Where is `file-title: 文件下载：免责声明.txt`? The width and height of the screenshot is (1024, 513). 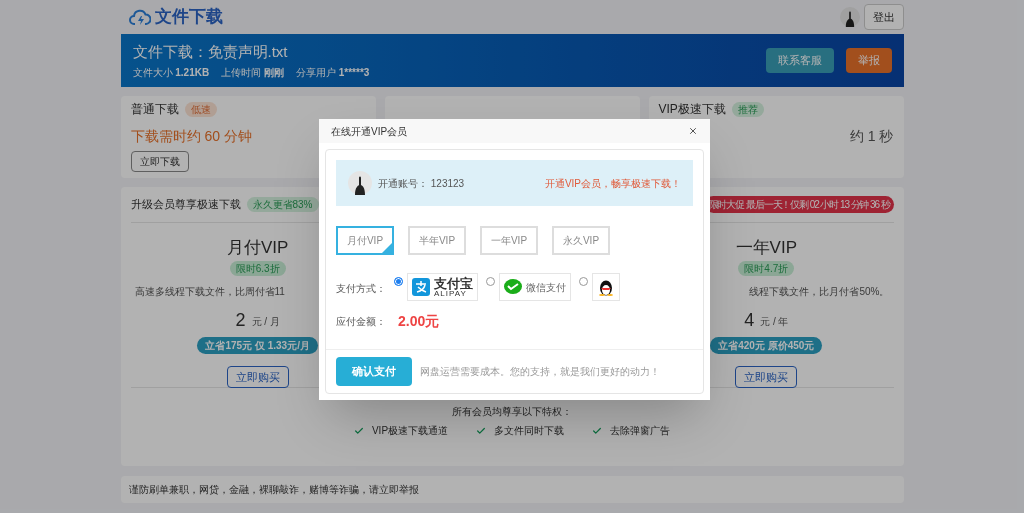
file-title: 文件下载：免责声明.txt is located at coordinates (210, 51).